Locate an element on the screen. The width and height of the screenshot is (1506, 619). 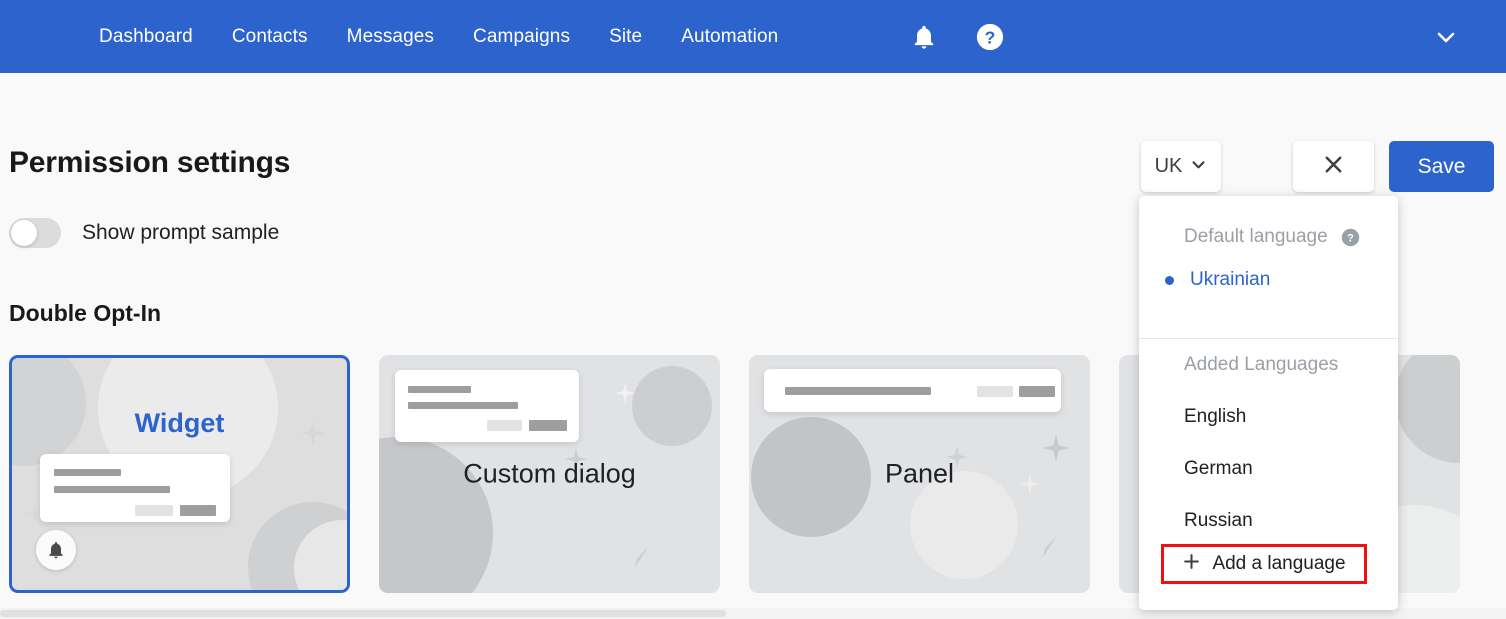
language-selector-button: UK is located at coordinates (1181, 166).